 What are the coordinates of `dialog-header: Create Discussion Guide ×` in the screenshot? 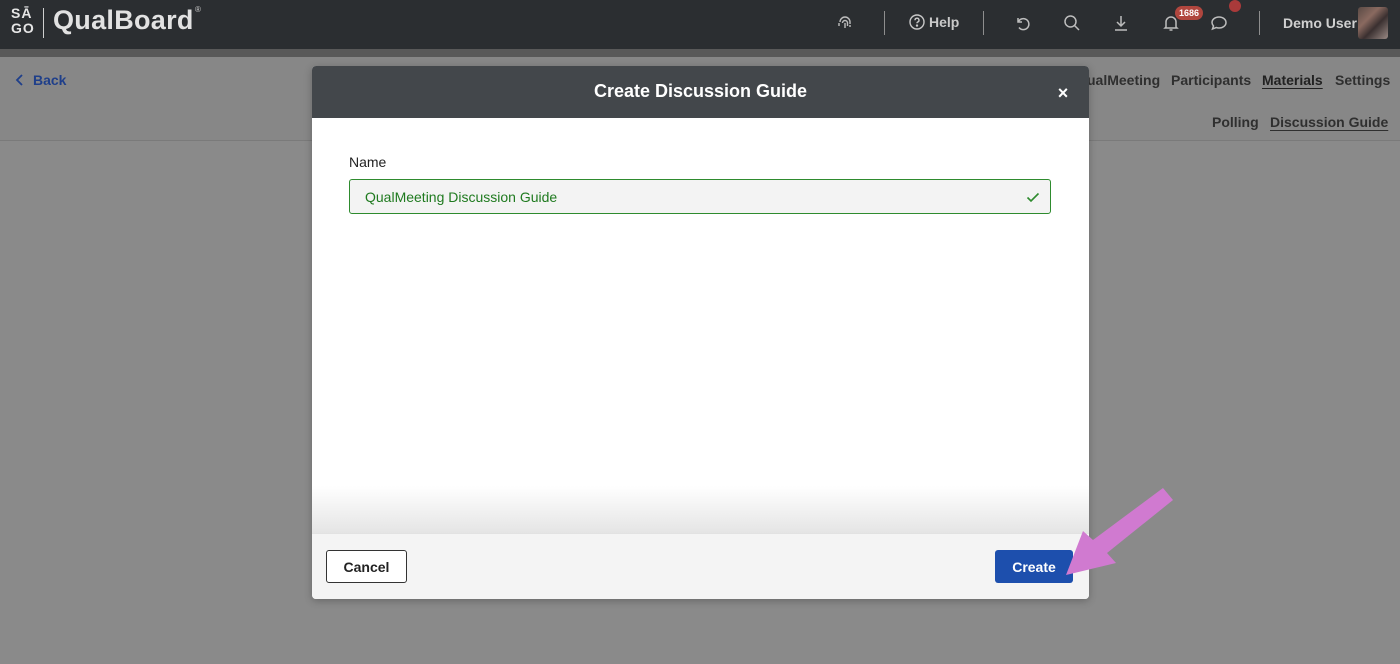 It's located at (700, 92).